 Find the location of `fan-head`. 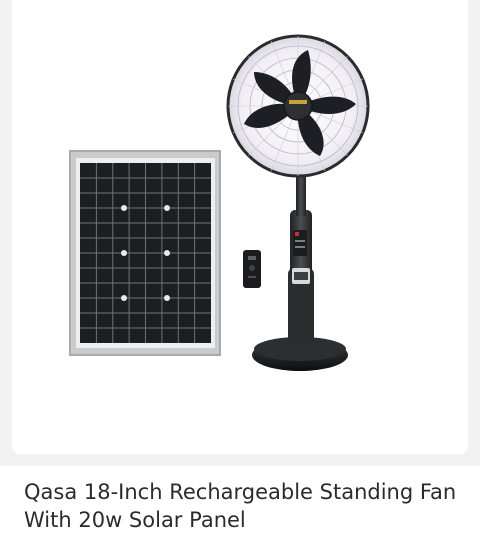

fan-head is located at coordinates (298, 106).